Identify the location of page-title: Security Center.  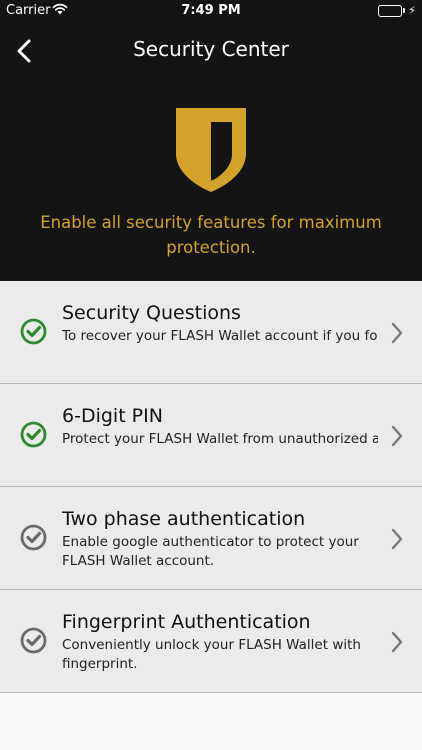
(211, 49).